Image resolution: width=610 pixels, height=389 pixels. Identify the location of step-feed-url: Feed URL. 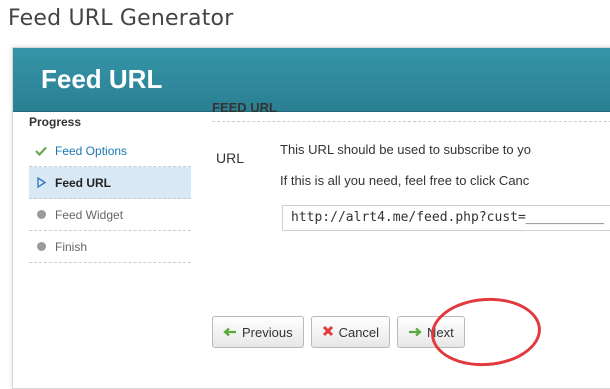
(110, 183).